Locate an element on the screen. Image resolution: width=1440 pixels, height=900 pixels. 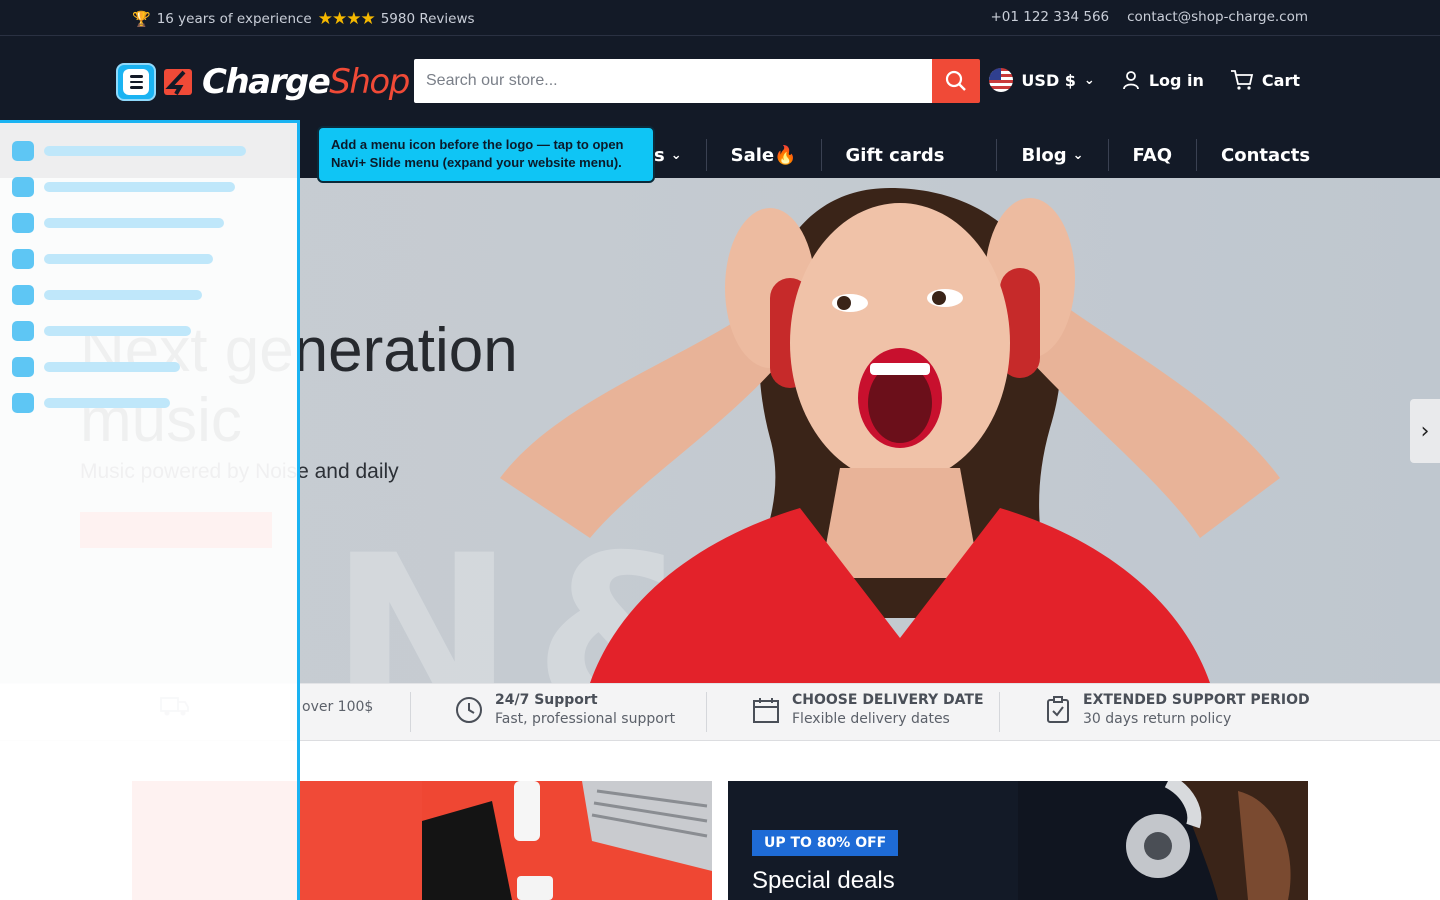
search-bar is located at coordinates (697, 81).